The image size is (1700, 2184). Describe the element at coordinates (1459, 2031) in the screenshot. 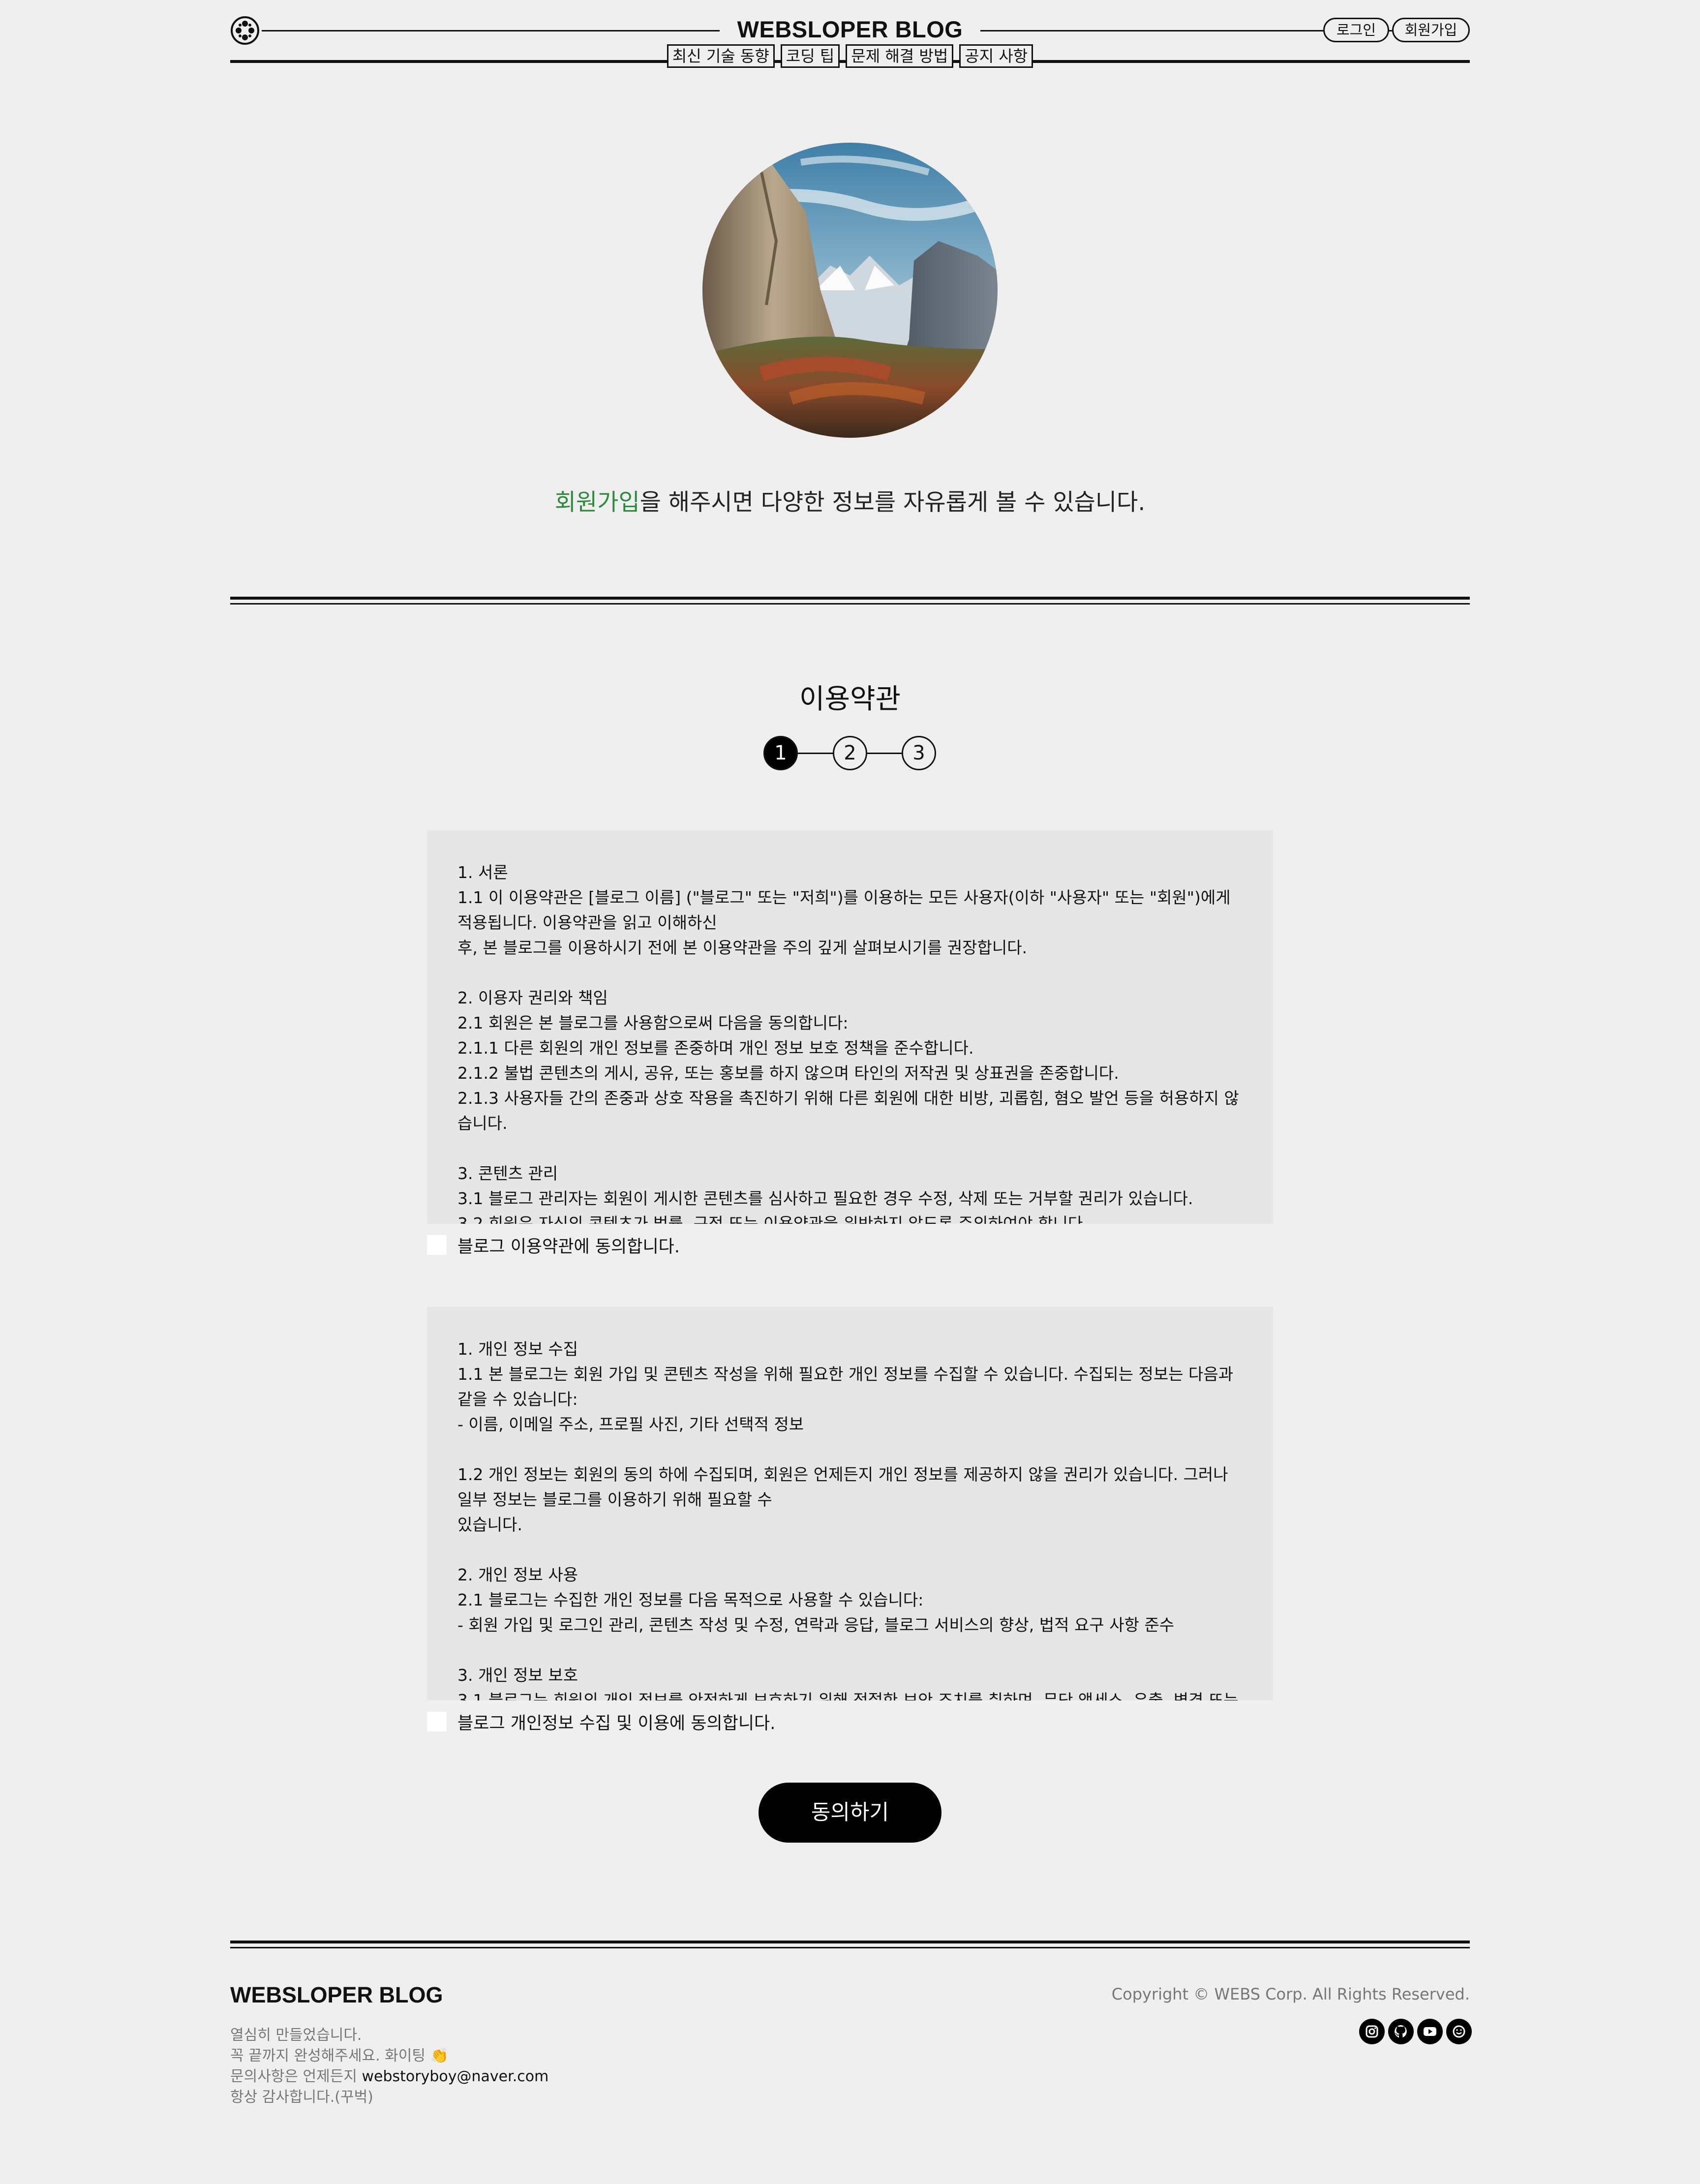

I see `smile-icon` at that location.